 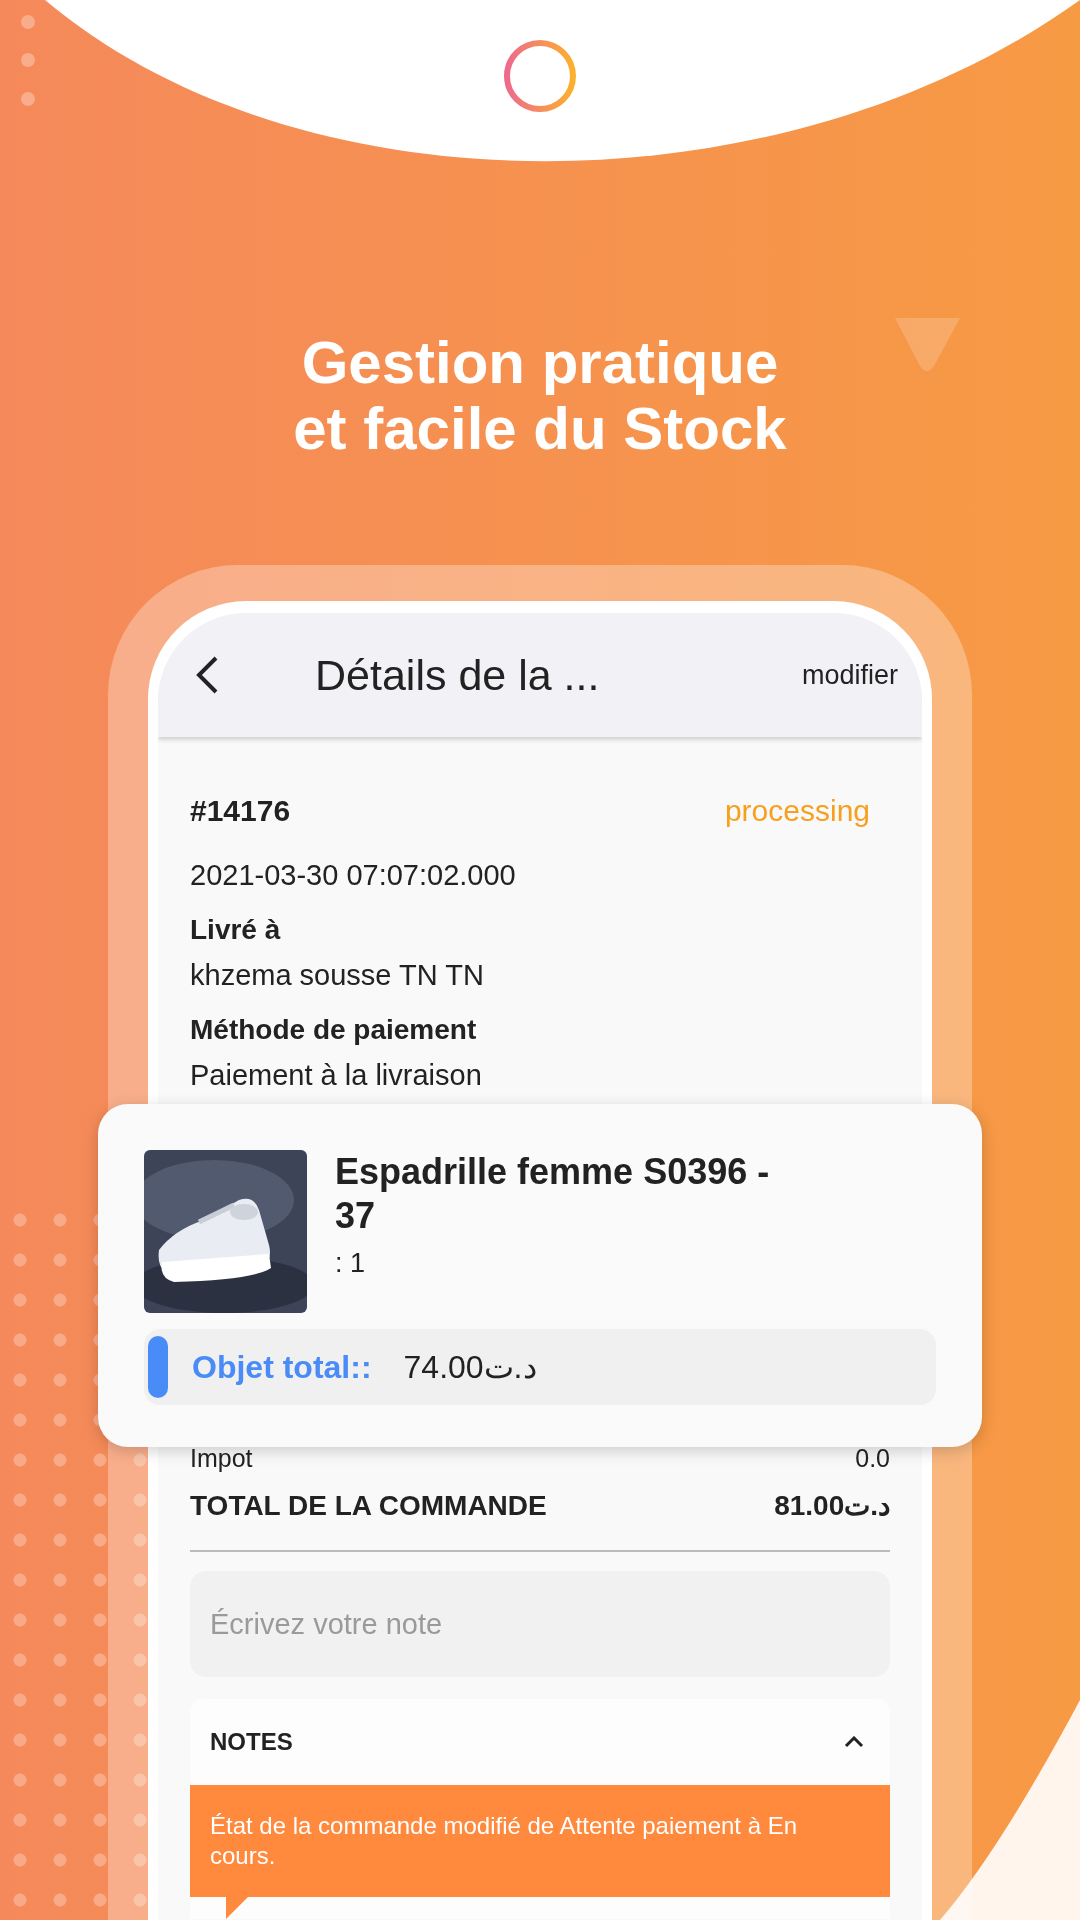 What do you see at coordinates (351, 1263) in the screenshot?
I see `product-quantity: : 1` at bounding box center [351, 1263].